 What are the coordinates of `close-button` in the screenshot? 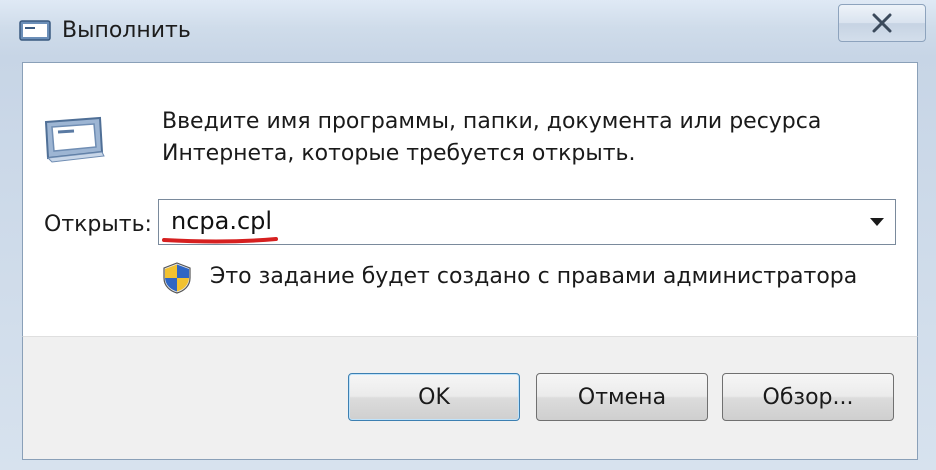 It's located at (882, 23).